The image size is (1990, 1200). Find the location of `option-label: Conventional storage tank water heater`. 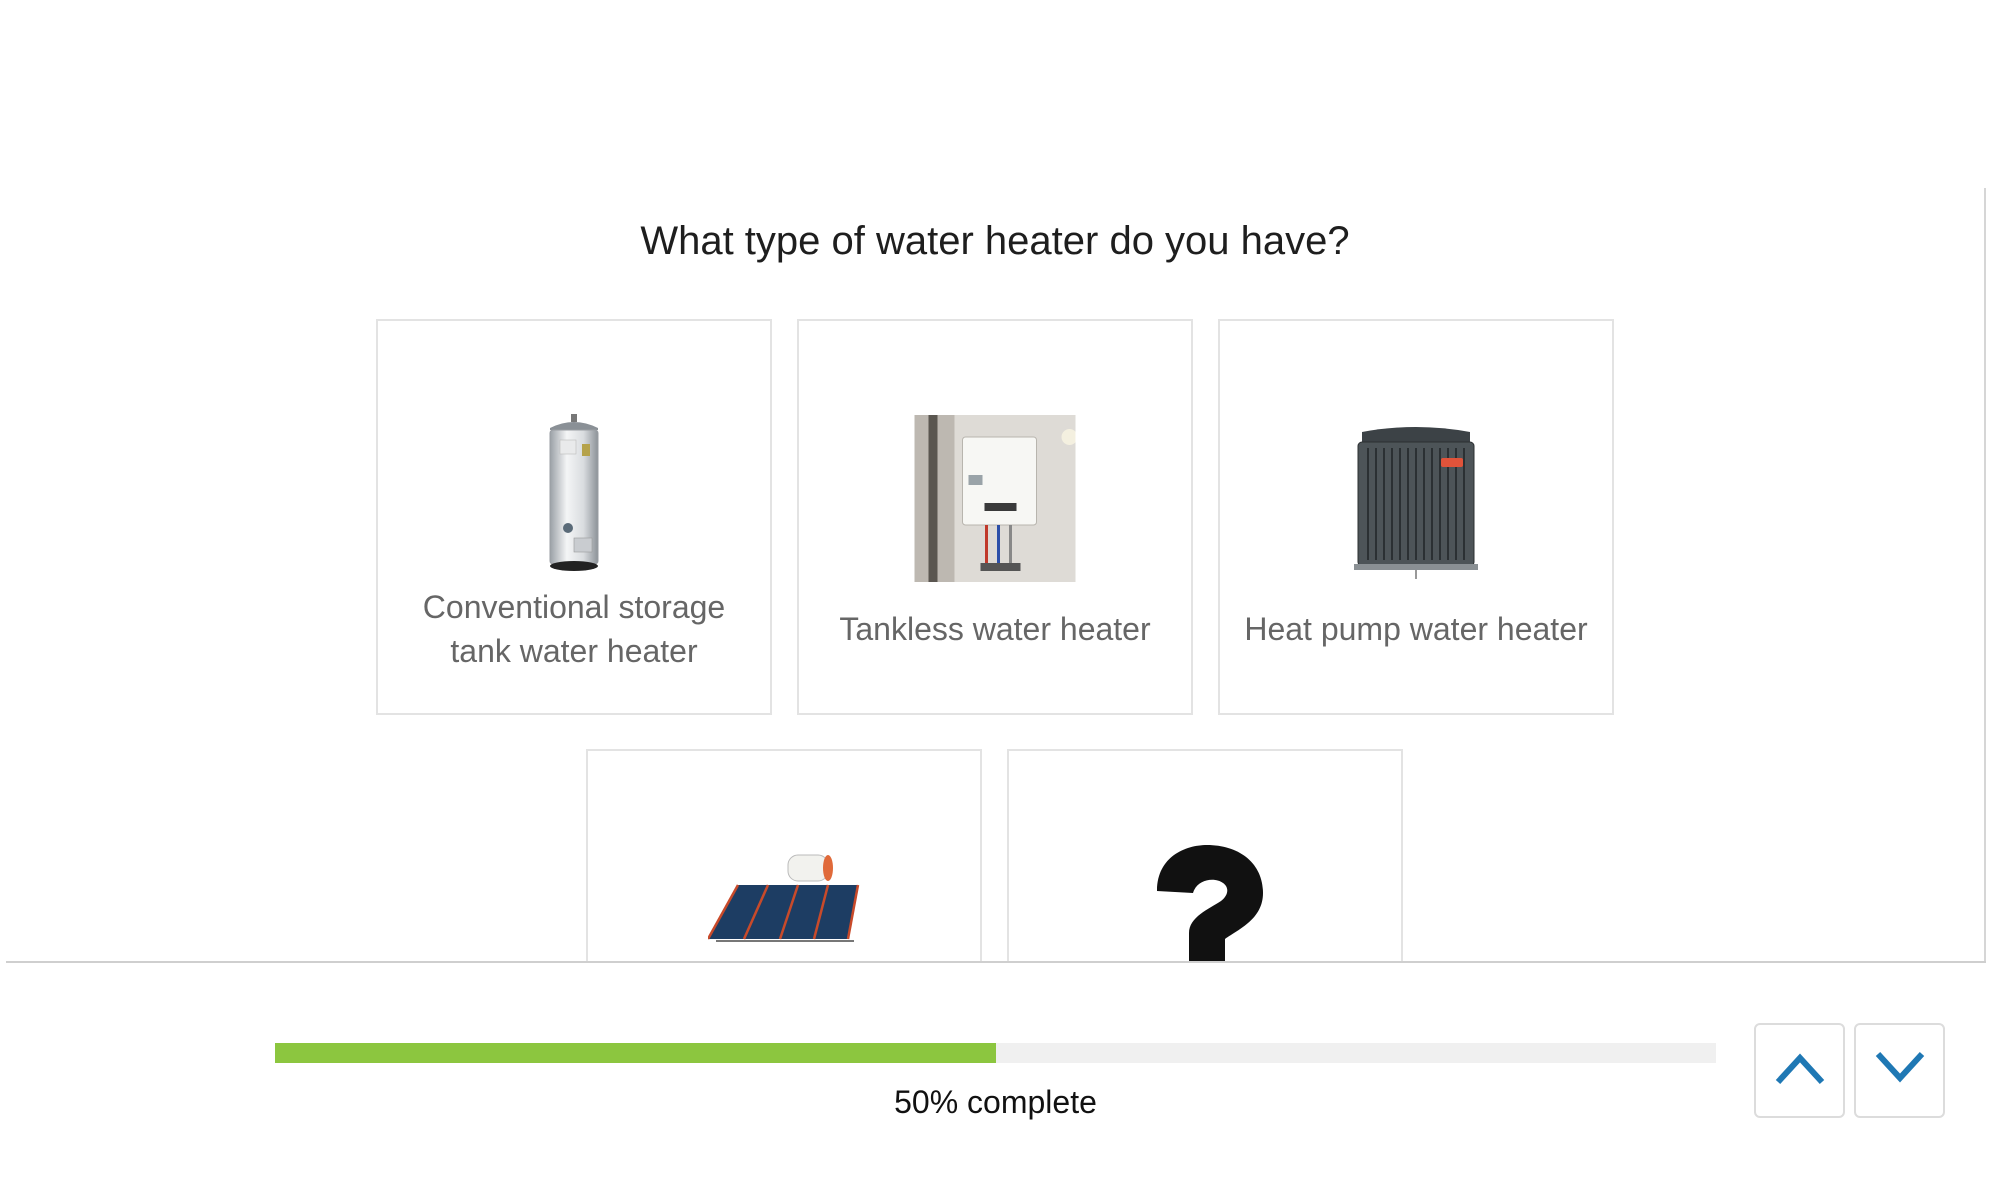

option-label: Conventional storage tank water heater is located at coordinates (574, 629).